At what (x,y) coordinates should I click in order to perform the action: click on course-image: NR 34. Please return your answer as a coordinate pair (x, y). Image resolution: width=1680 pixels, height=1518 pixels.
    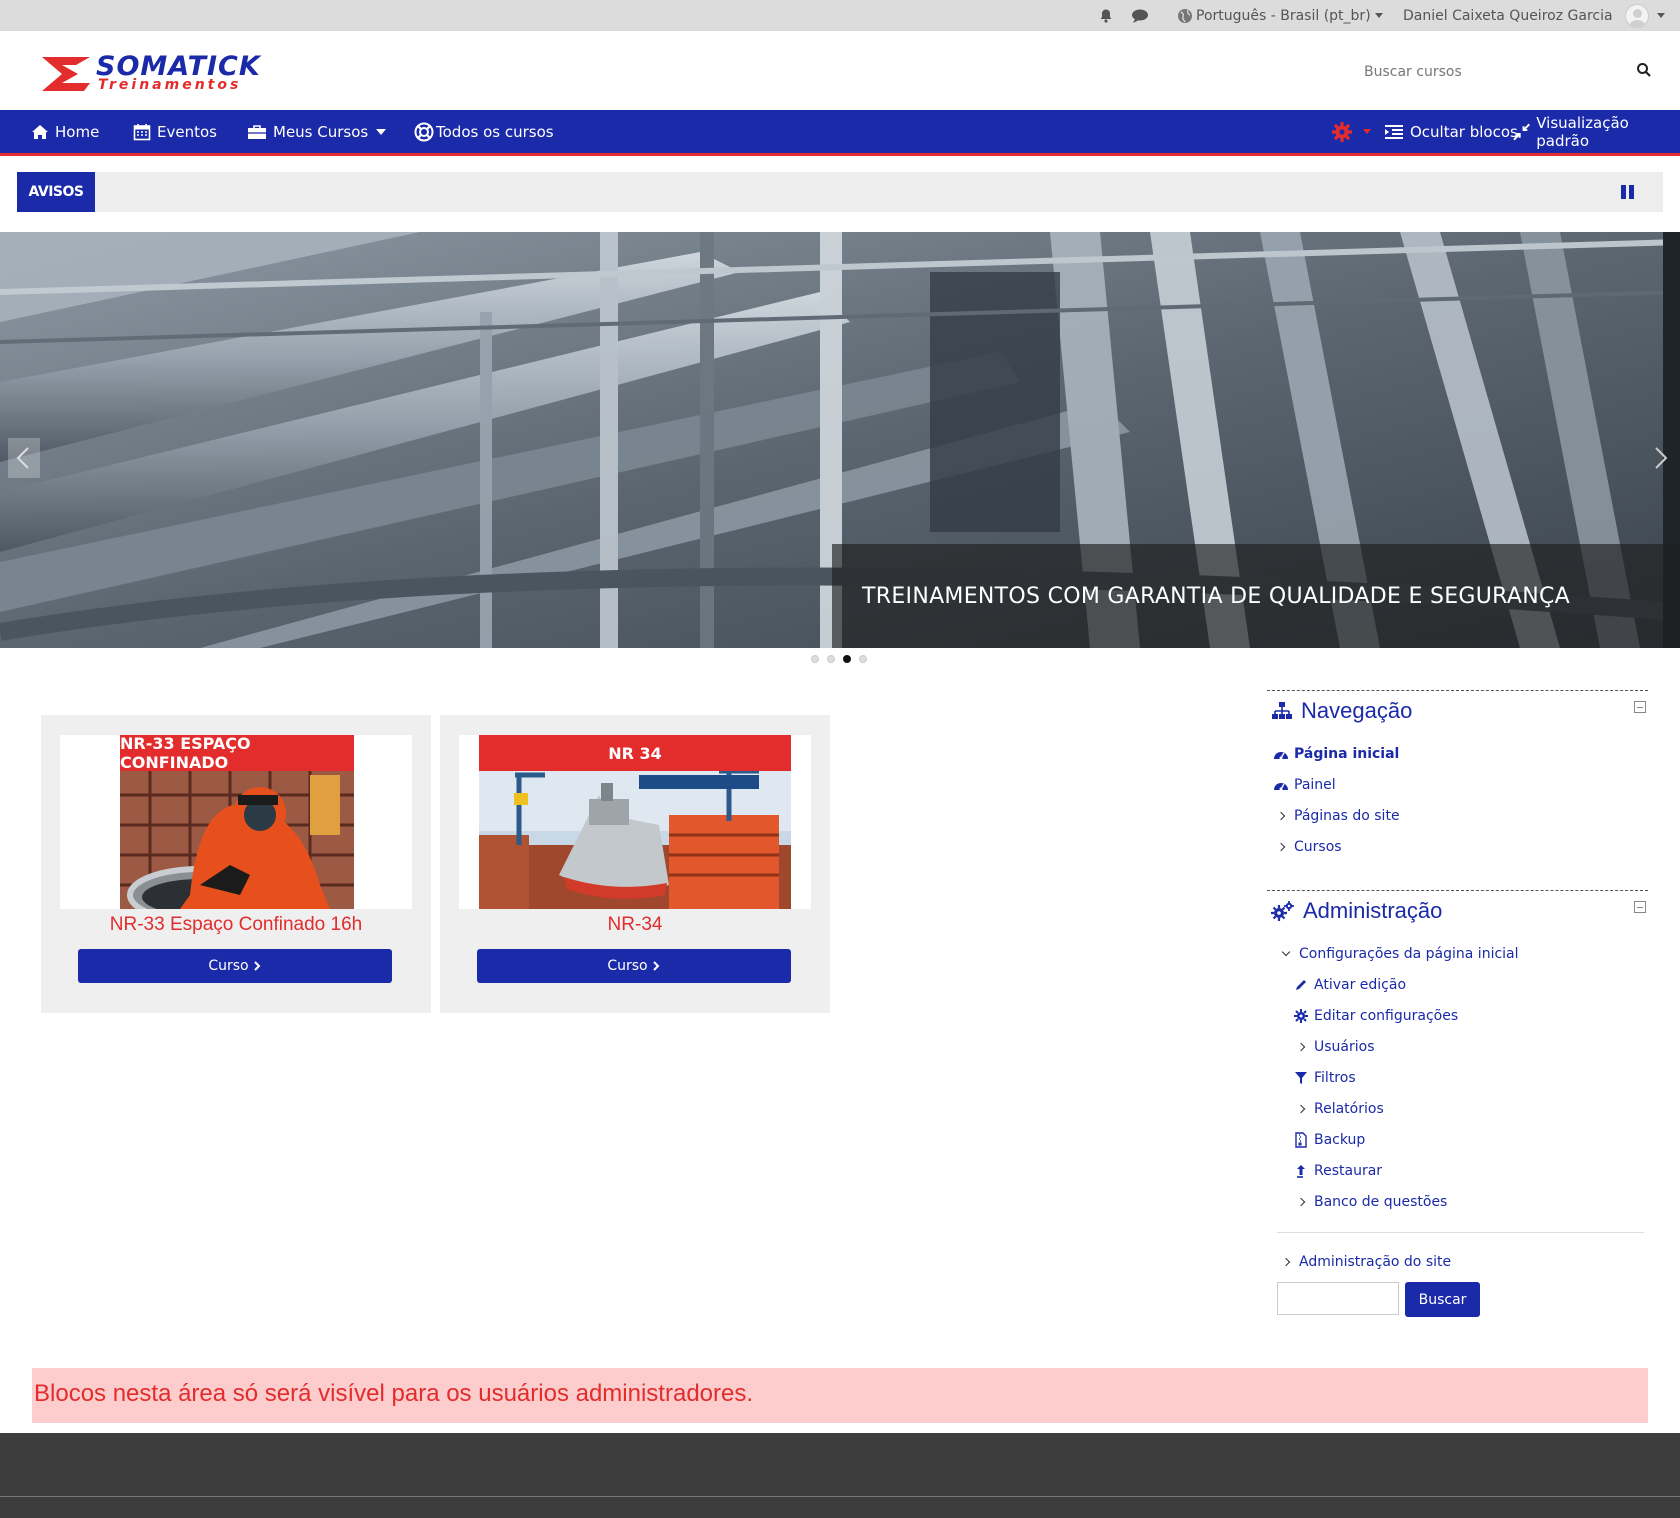
    Looking at the image, I should click on (635, 822).